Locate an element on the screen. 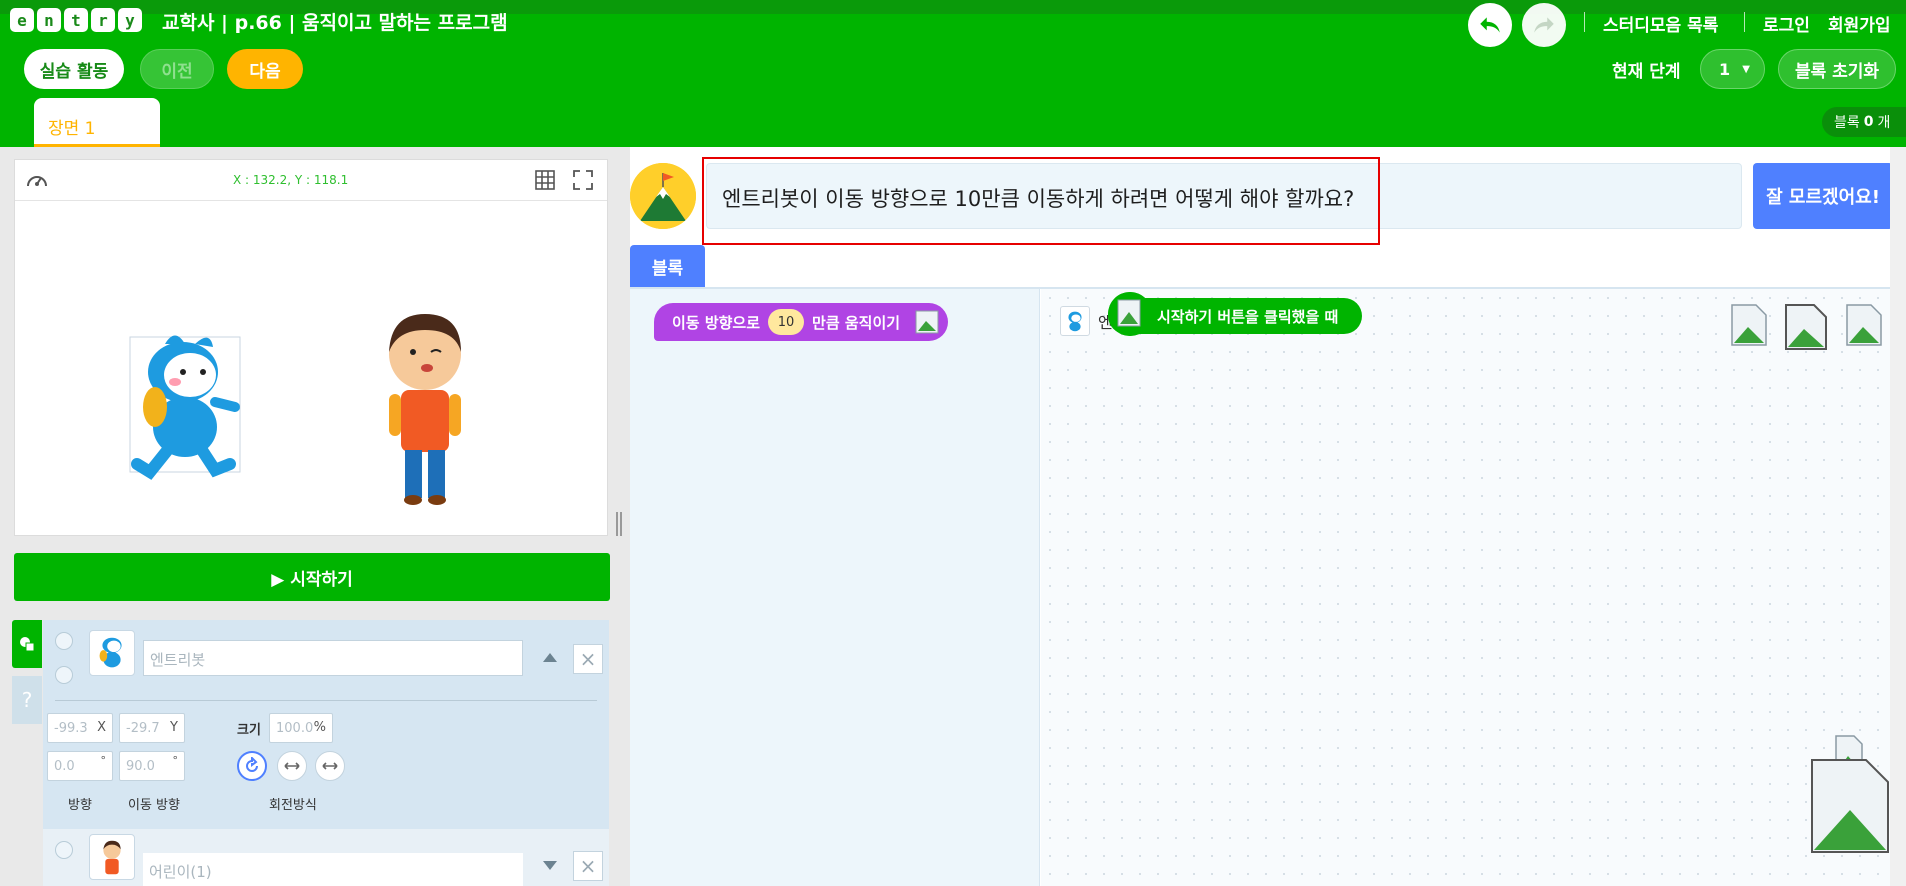  object-icon is located at coordinates (27, 644).